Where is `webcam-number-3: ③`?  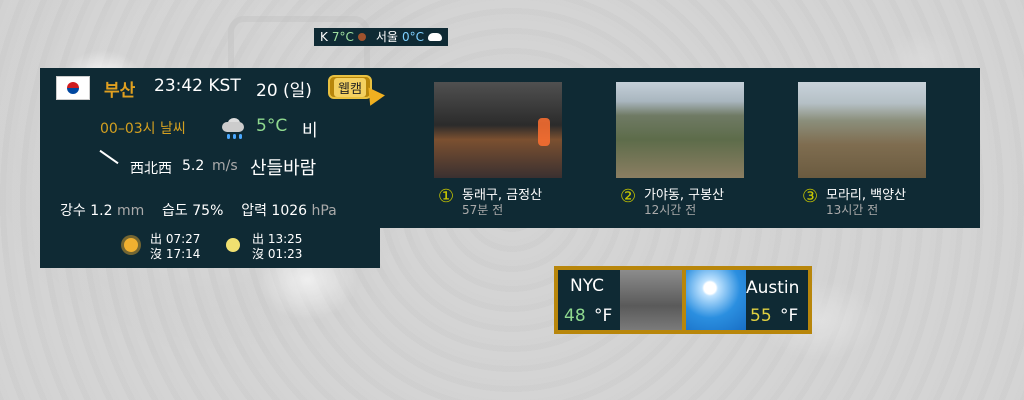
webcam-number-3: ③ is located at coordinates (810, 196).